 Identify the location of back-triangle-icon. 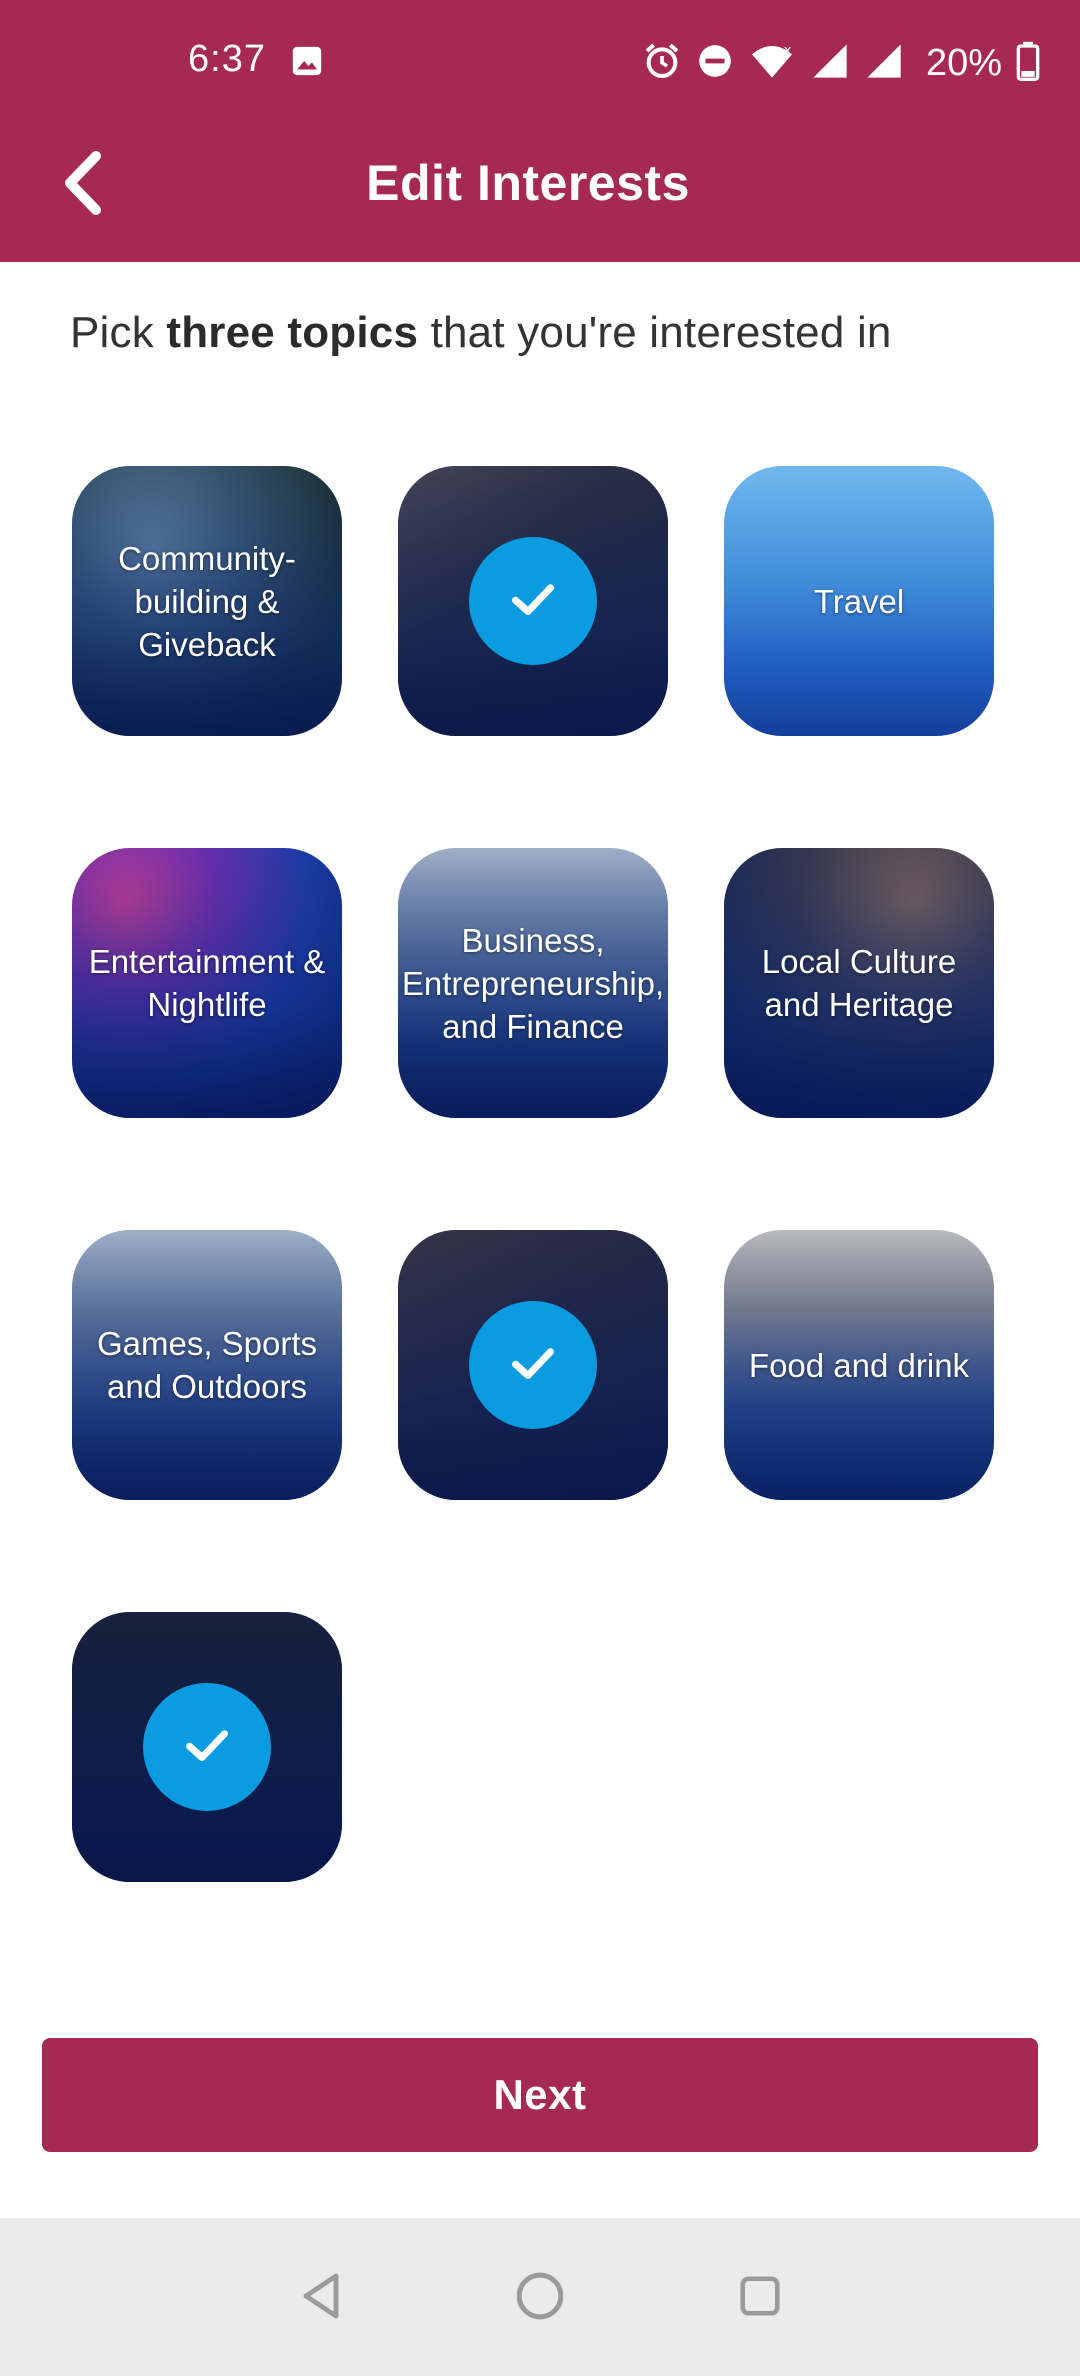
(322, 2298).